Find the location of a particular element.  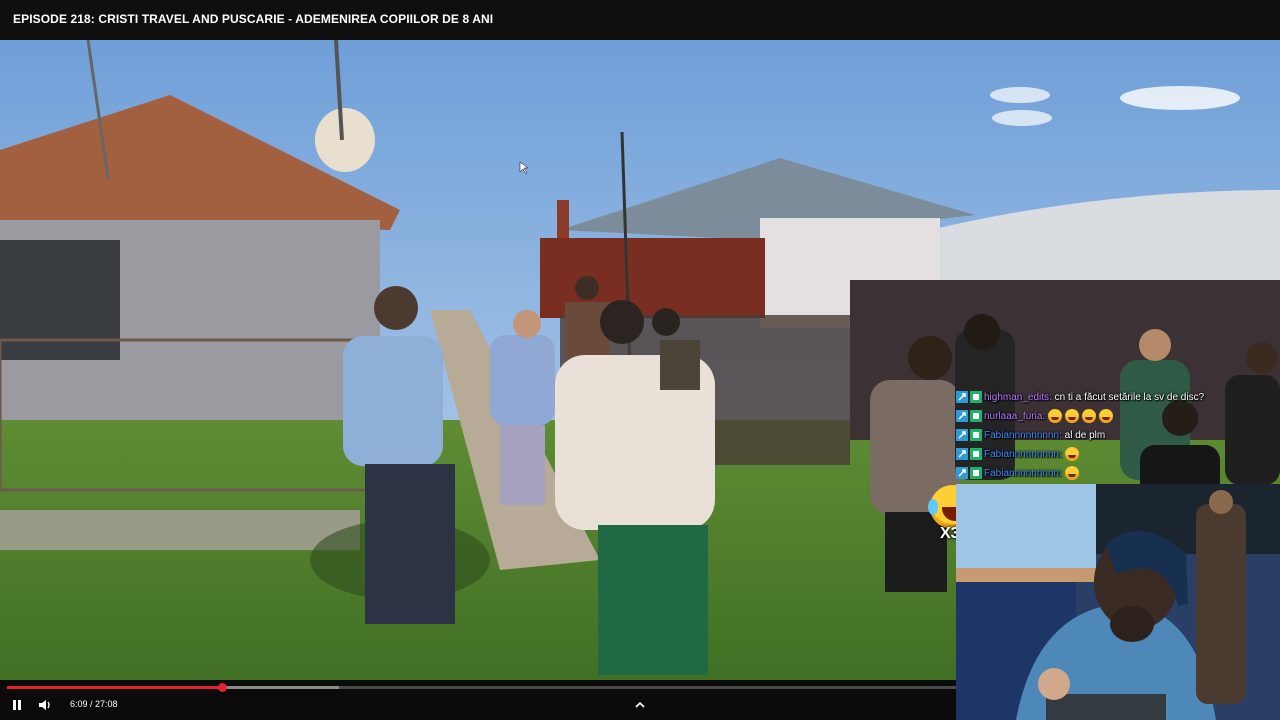

player-controls: 6:09 / 27:08 is located at coordinates (478, 700).